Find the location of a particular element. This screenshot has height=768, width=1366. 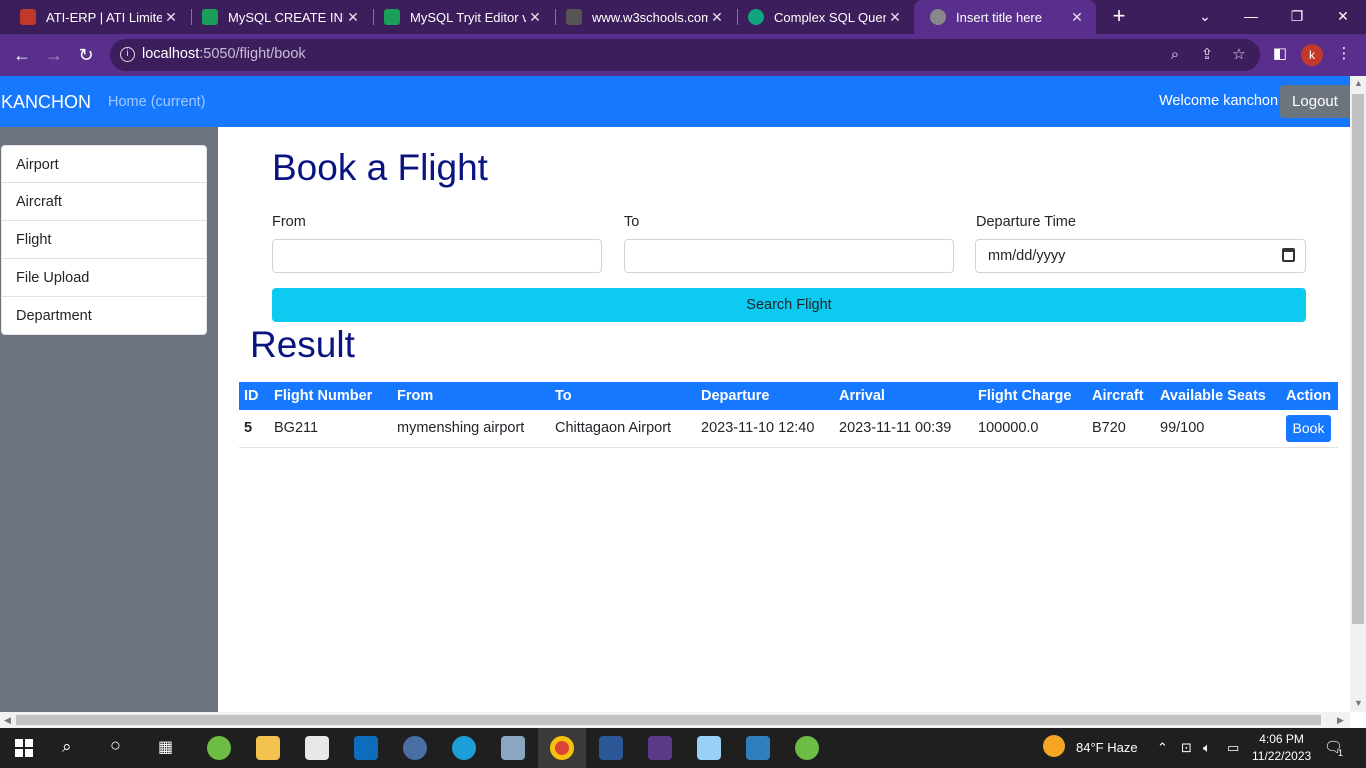

to-input is located at coordinates (789, 256).